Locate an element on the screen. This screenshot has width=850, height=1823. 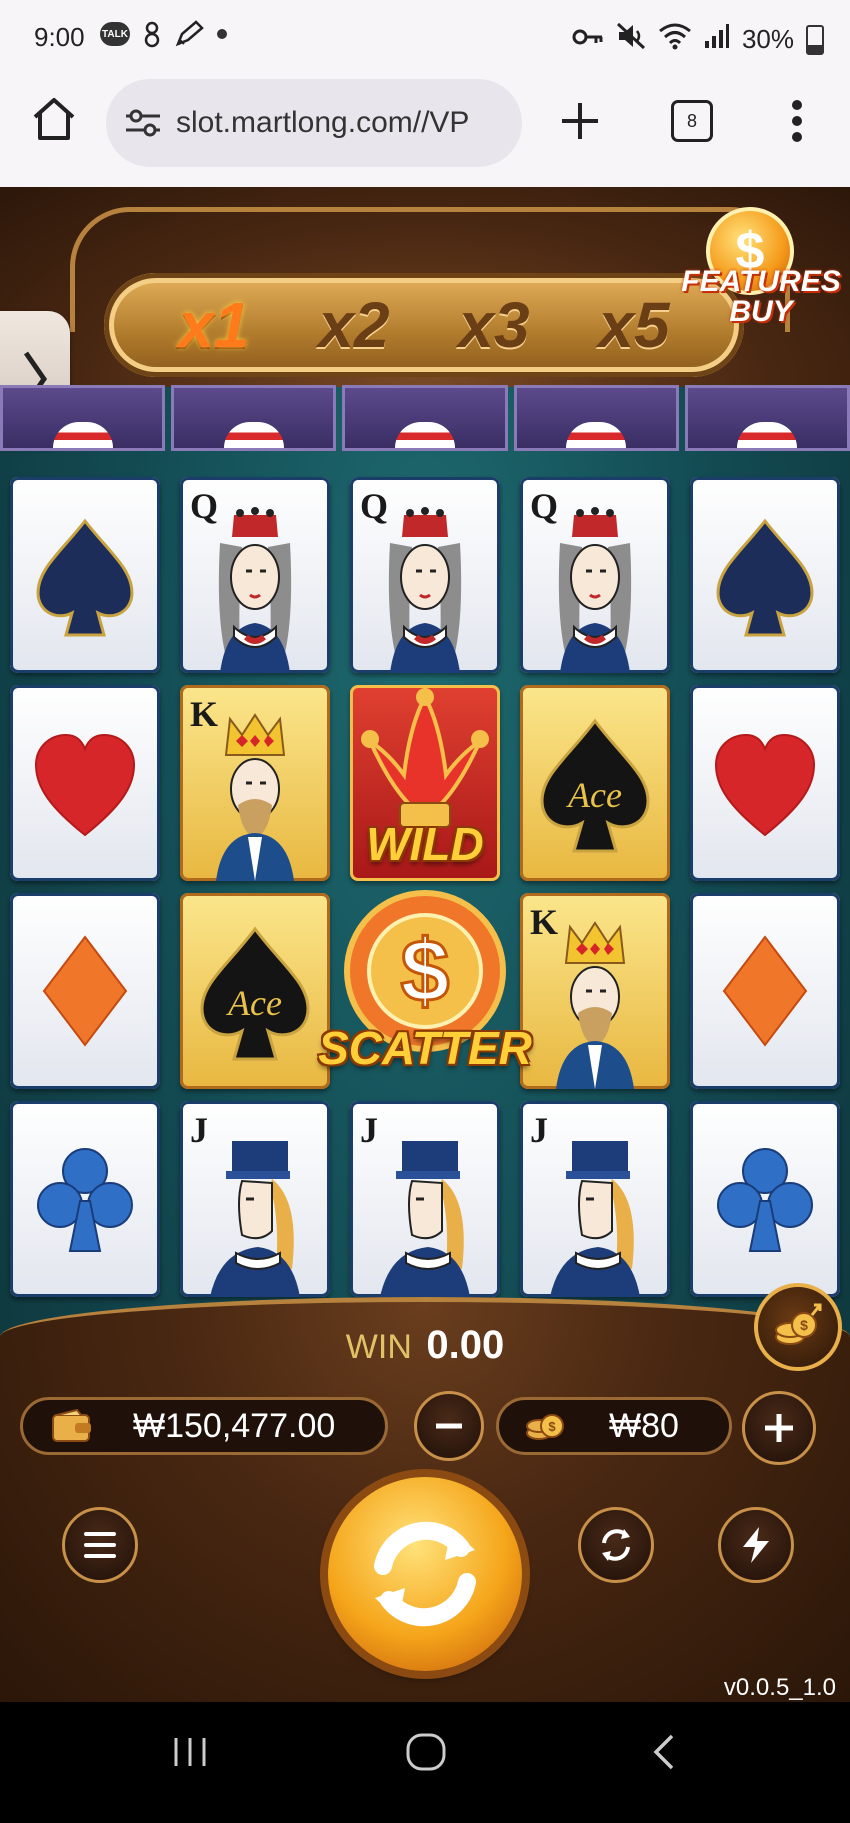
back-button is located at coordinates (665, 1754).